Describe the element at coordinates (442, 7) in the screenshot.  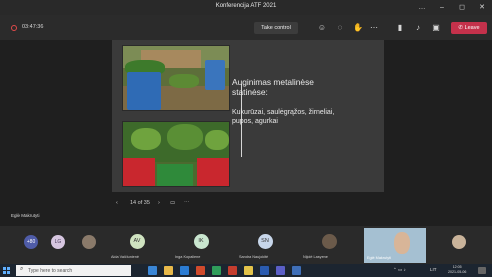
I see `minimize-icon: –` at that location.